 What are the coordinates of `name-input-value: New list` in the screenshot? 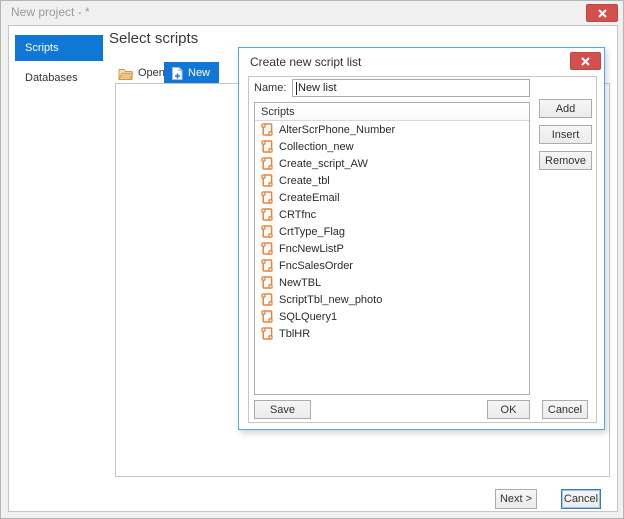 It's located at (317, 88).